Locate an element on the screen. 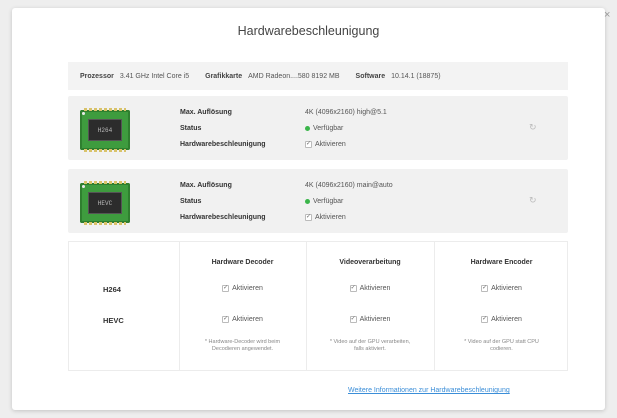 The image size is (617, 418). encoder-note: * Video auf der GPU statt CPU codieren. is located at coordinates (501, 346).